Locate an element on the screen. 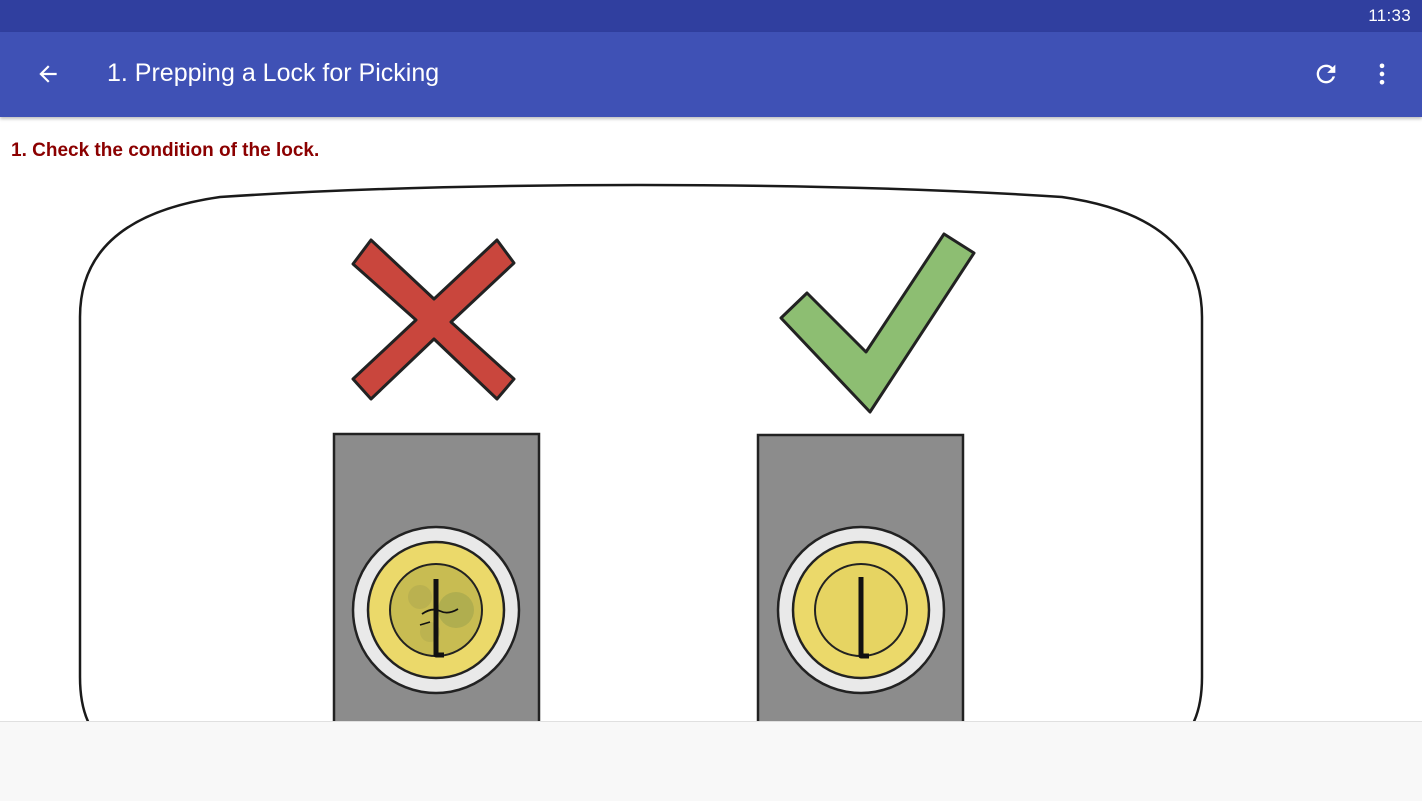 Image resolution: width=1422 pixels, height=801 pixels. step-instruction: 1. Check the condition of the lock. is located at coordinates (165, 150).